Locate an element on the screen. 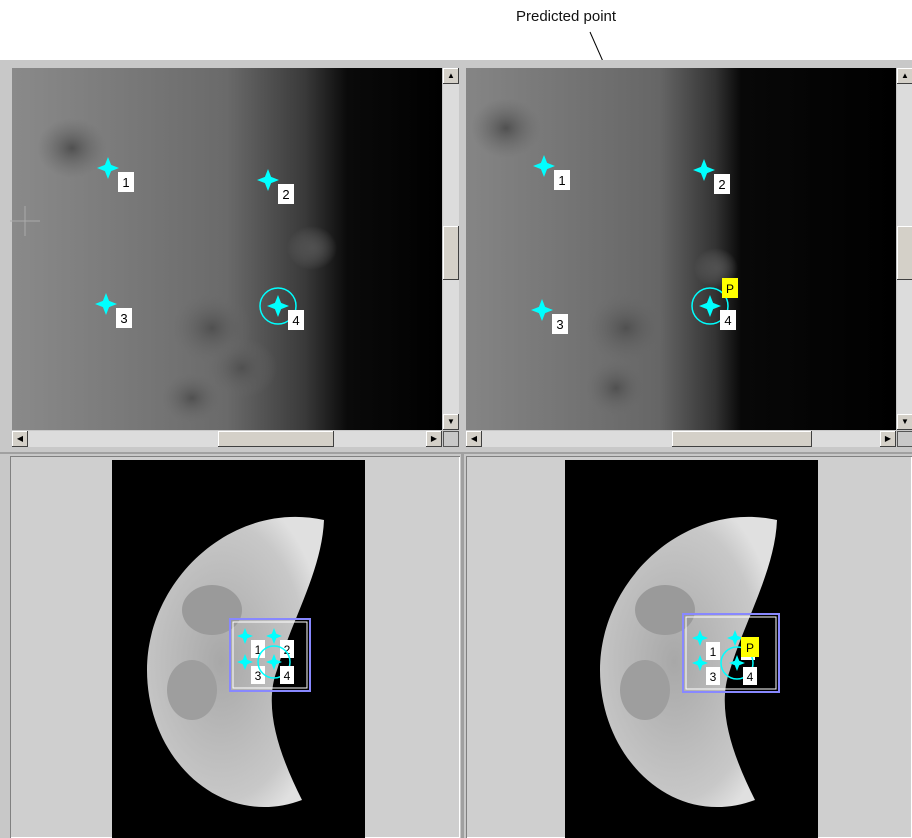  pane-divider-horizontal is located at coordinates (456, 453).